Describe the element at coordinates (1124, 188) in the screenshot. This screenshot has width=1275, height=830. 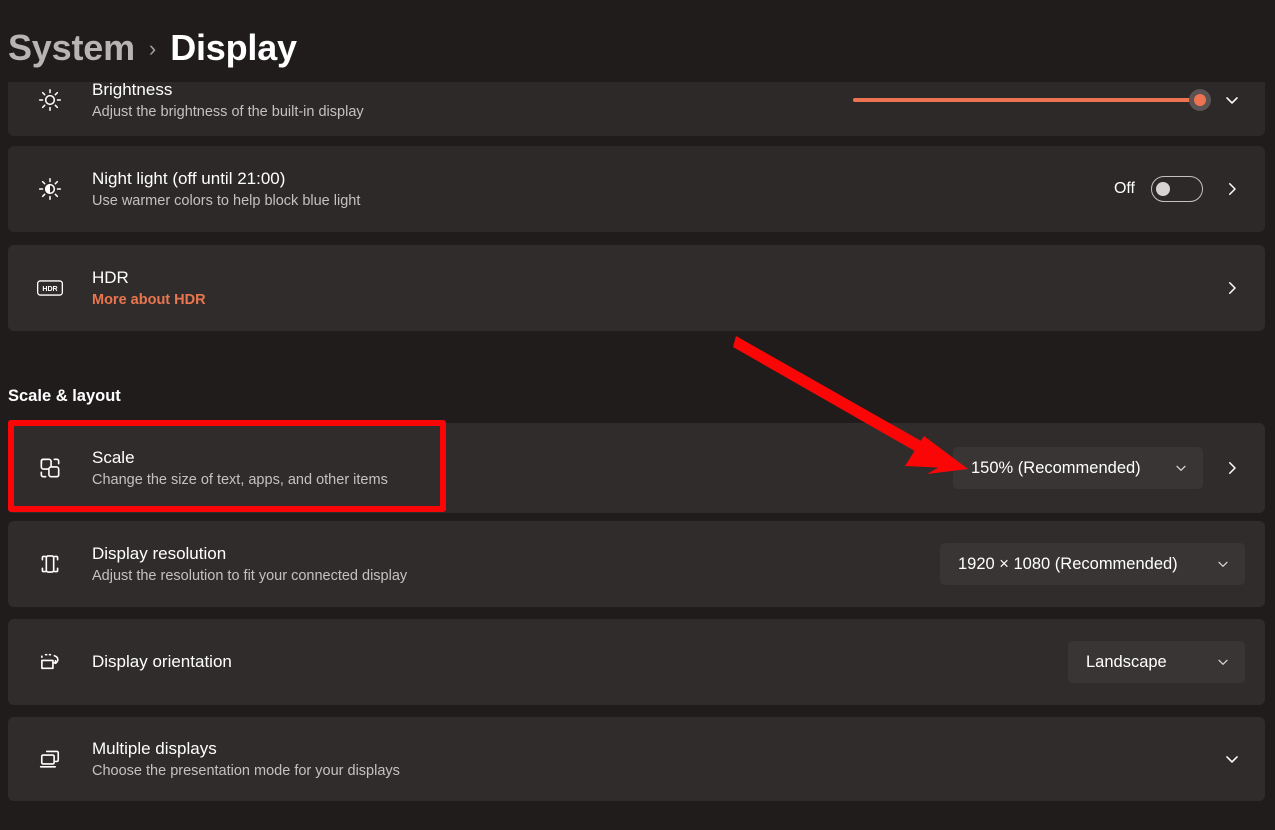
I see `night-light-toggle-state: Off` at that location.